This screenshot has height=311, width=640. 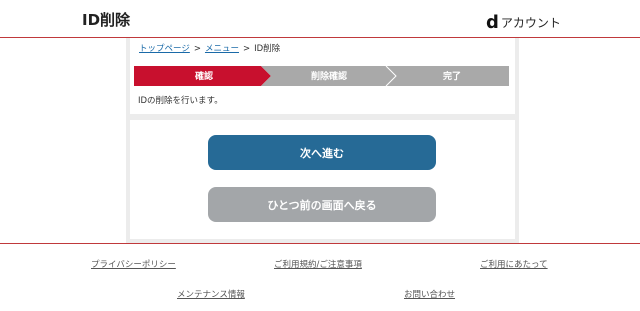 I want to click on breadcrumb-menu-link: メニュー, so click(x=222, y=49).